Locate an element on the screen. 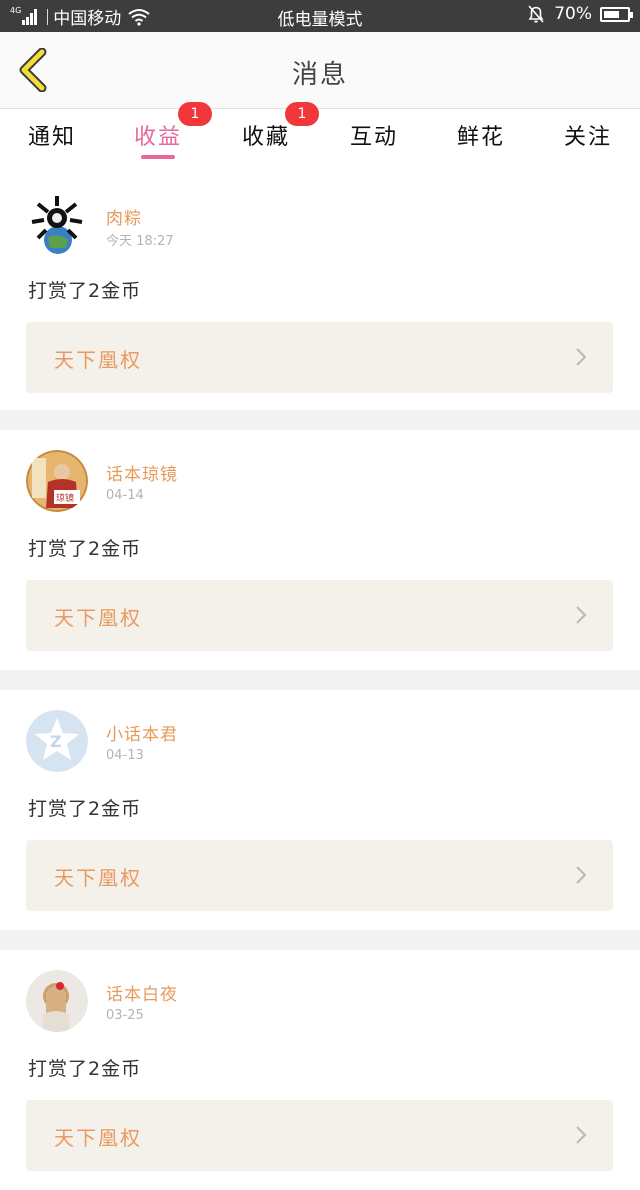 This screenshot has height=1190, width=640. avatar-image: Z is located at coordinates (57, 741).